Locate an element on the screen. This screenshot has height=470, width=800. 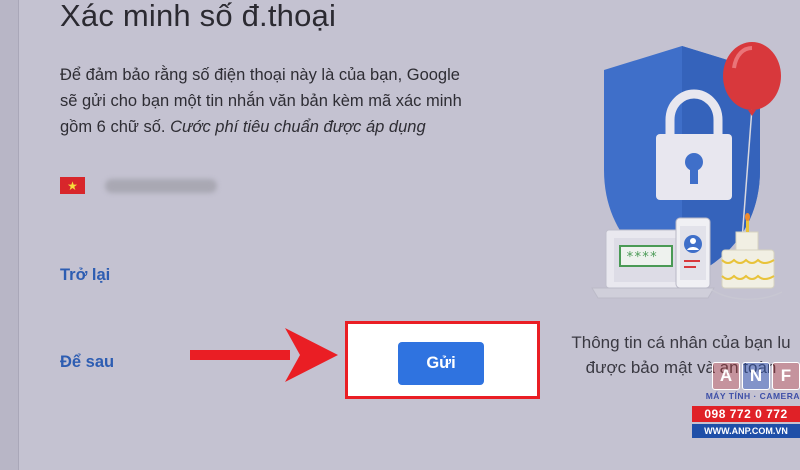
red-arrow-icon is located at coordinates (264, 355).